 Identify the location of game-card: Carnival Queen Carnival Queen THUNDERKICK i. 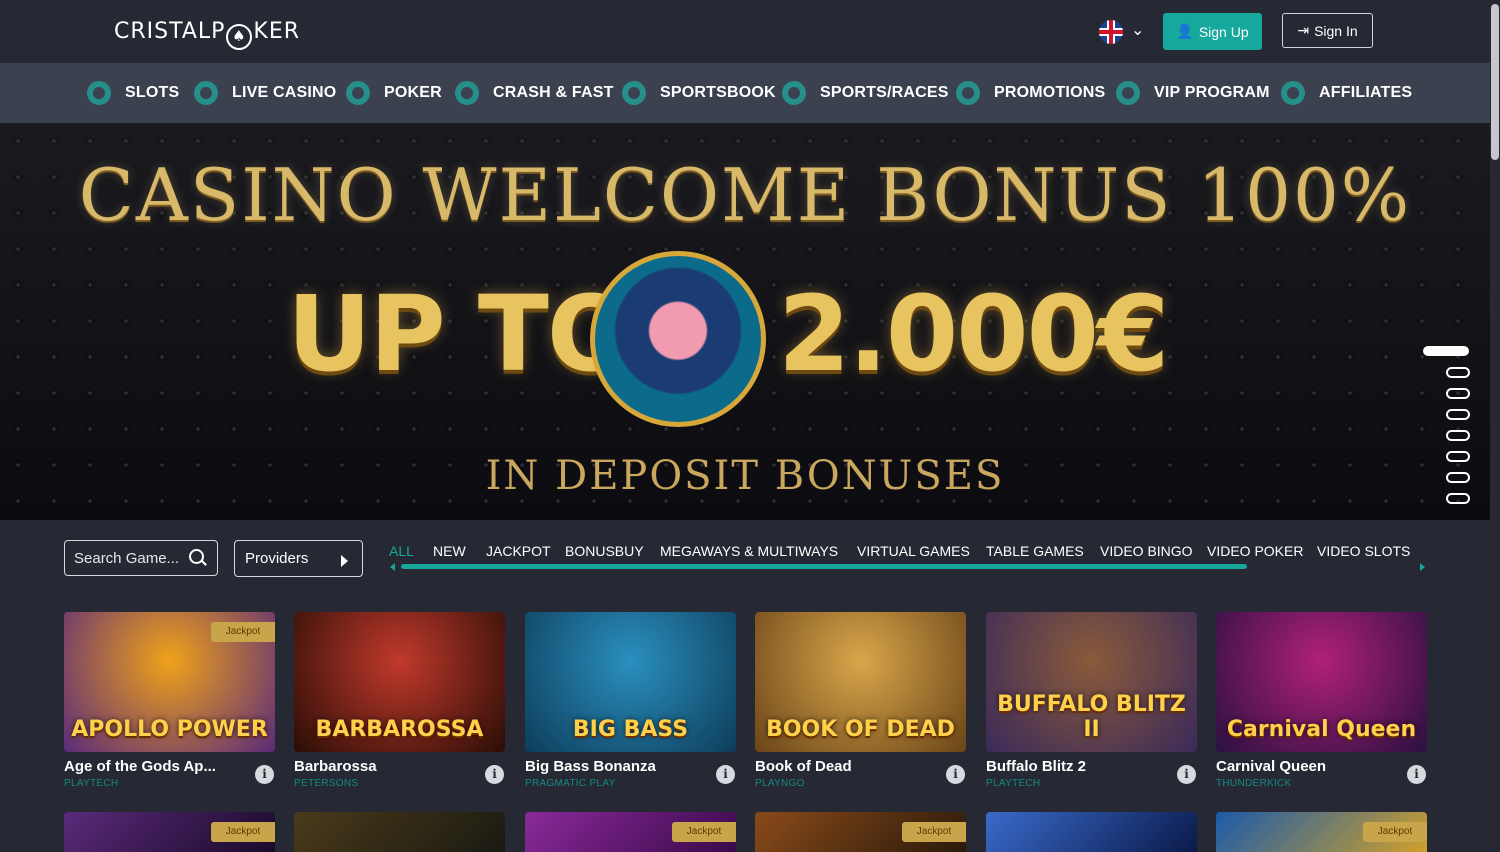
(1321, 702).